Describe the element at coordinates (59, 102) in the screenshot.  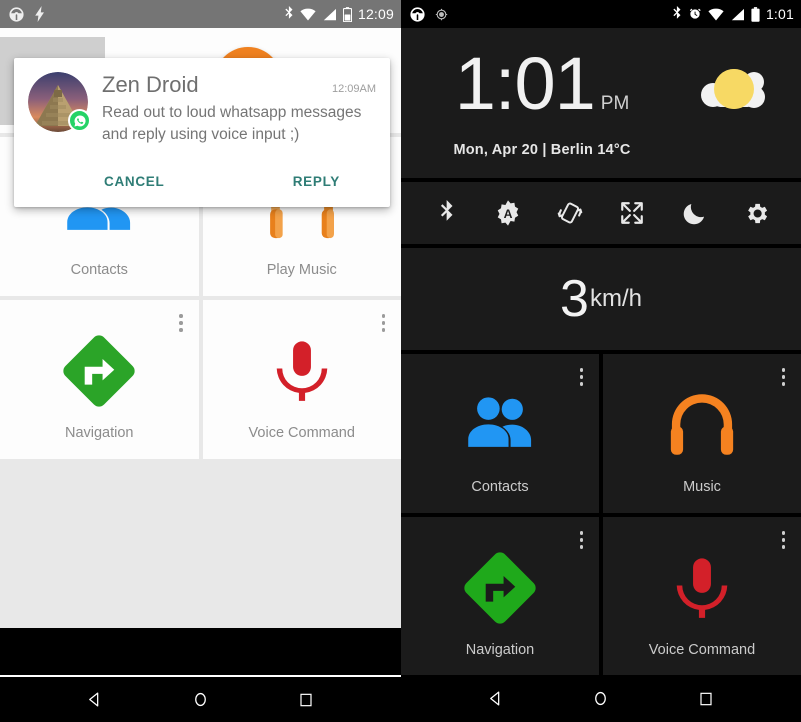
I see `avatar` at that location.